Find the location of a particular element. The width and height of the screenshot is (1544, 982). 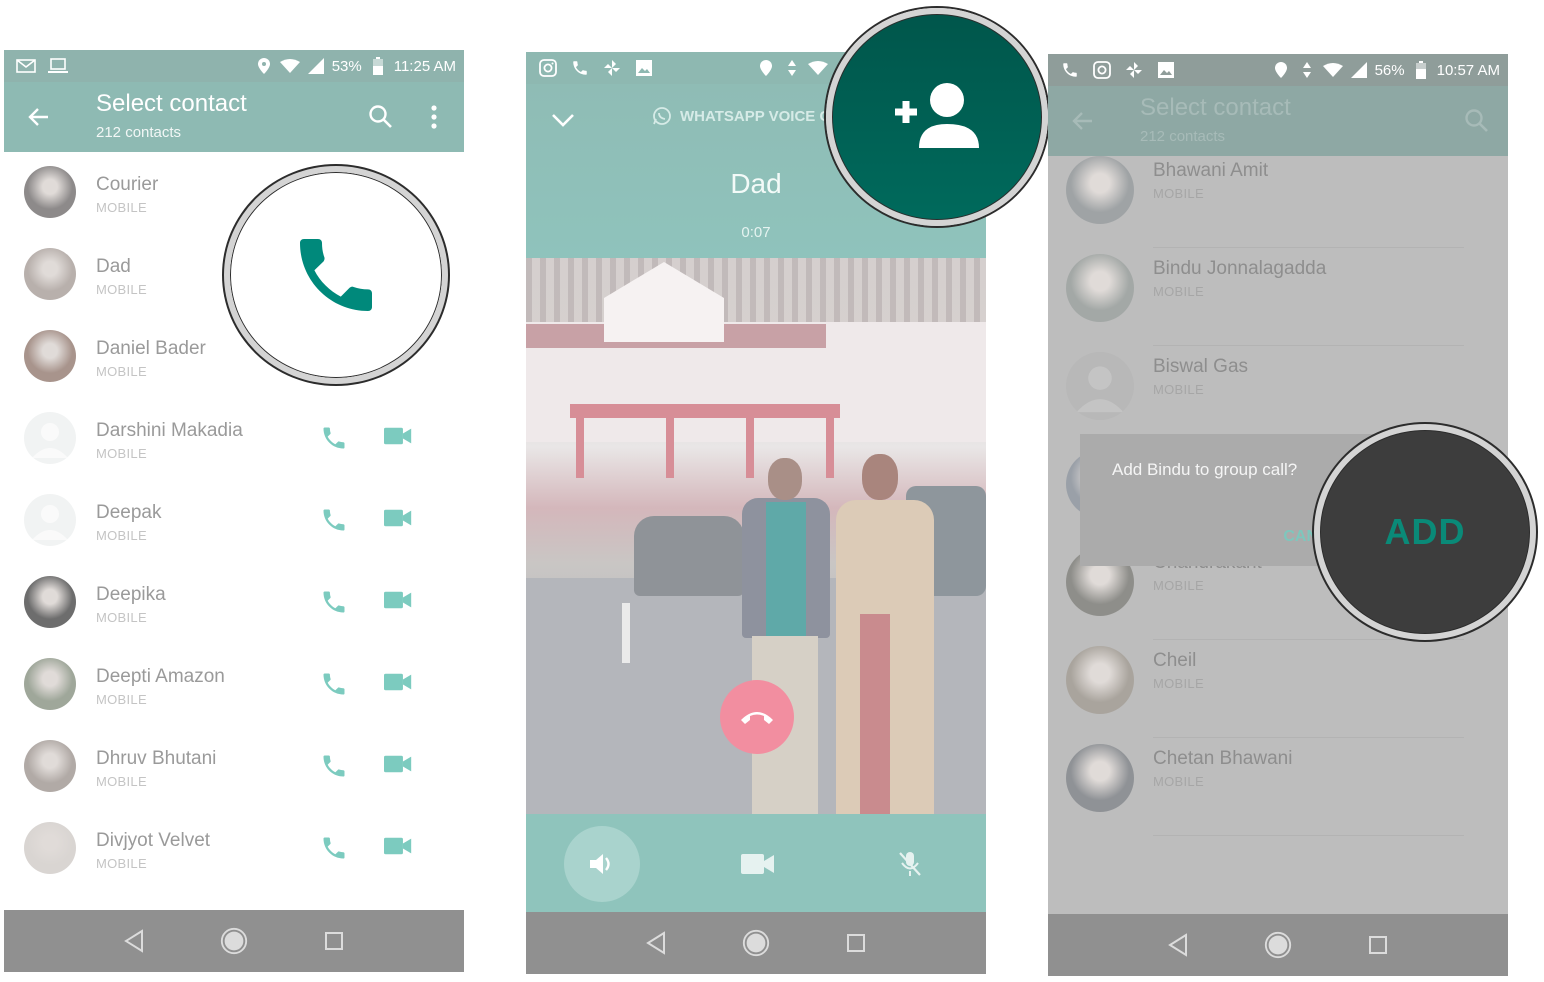

app-bar: Select contact 212 contacts is located at coordinates (1278, 121).